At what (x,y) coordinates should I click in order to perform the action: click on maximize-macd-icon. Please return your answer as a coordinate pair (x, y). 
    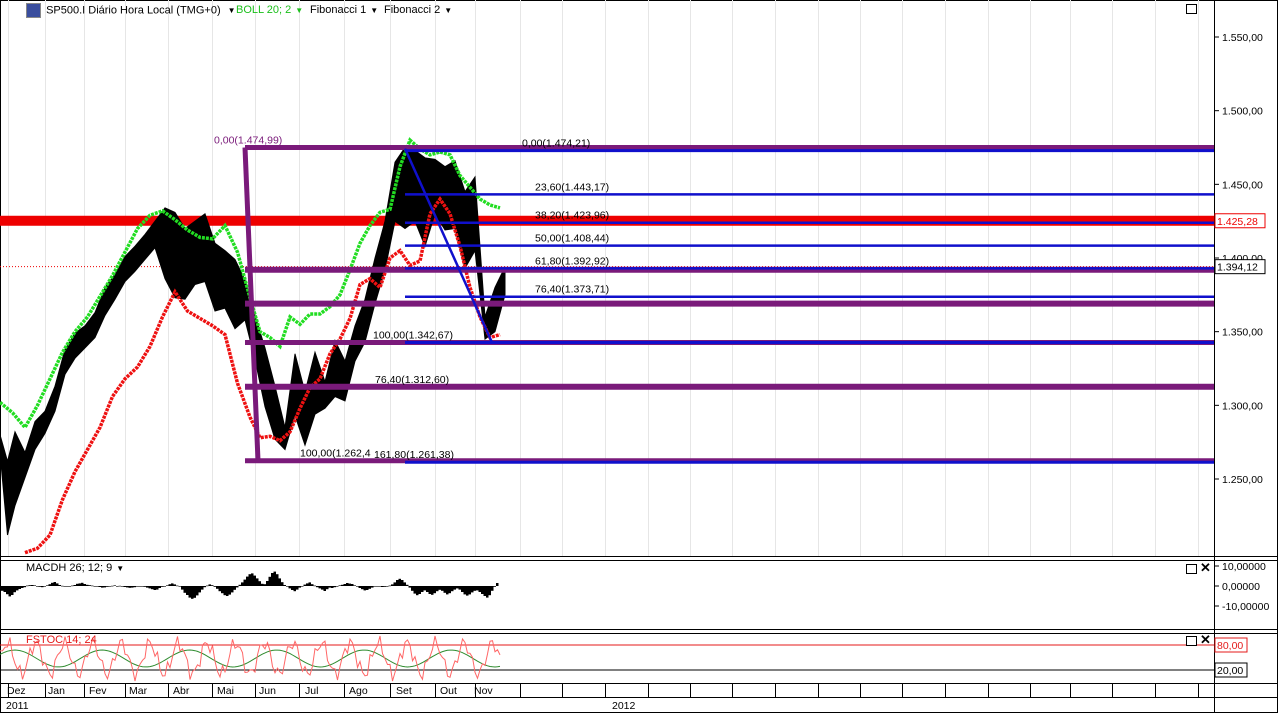
    Looking at the image, I should click on (1191, 569).